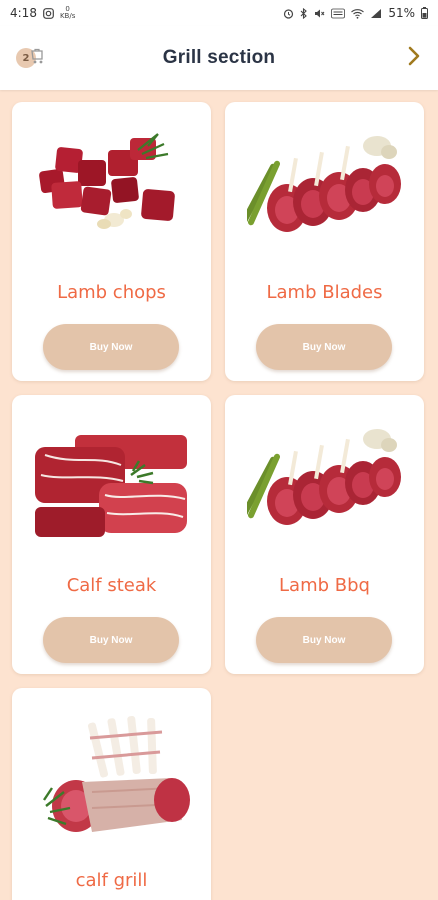 The image size is (438, 900). What do you see at coordinates (338, 13) in the screenshot?
I see `volte-icon` at bounding box center [338, 13].